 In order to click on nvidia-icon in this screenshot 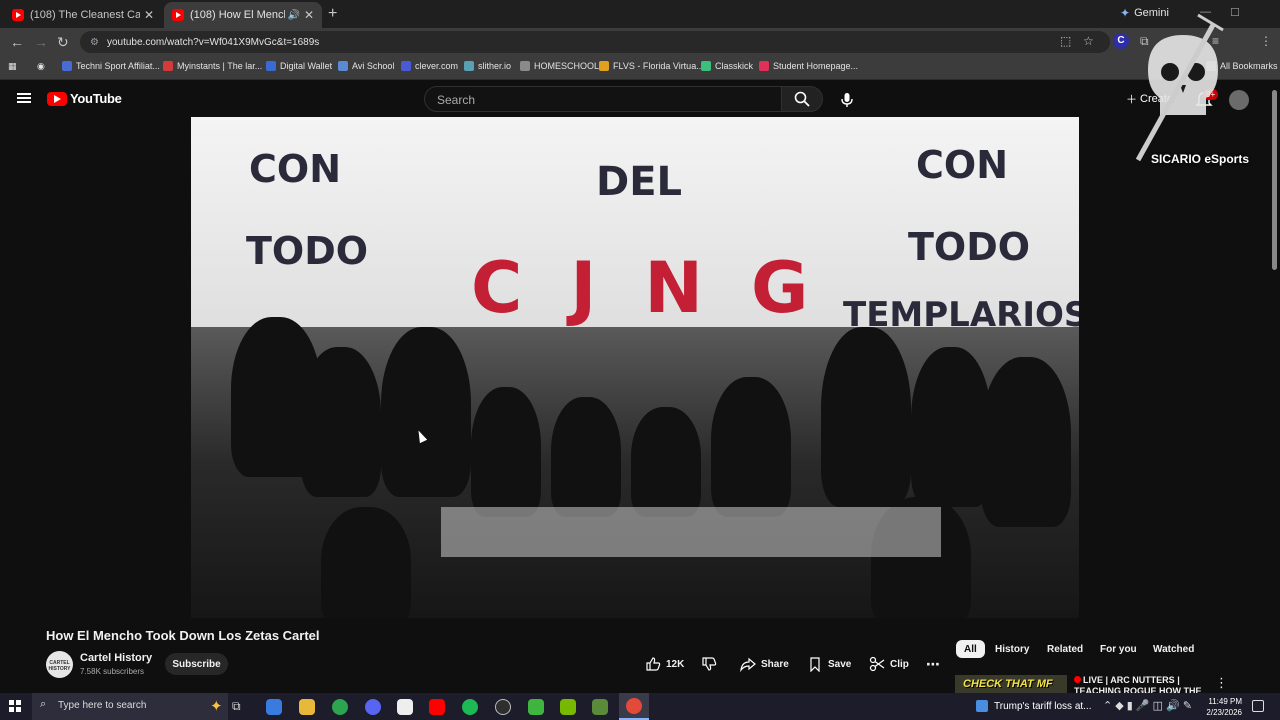, I will do `click(568, 707)`.